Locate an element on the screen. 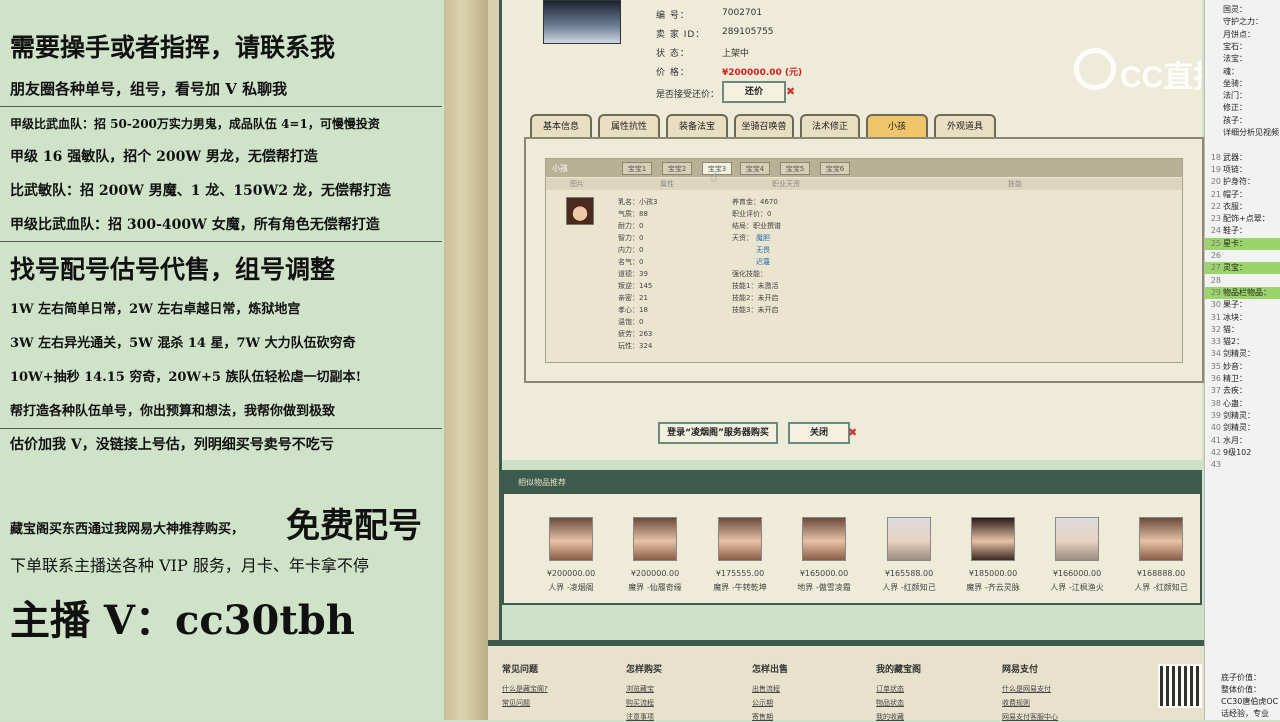  stat-fatigue: 疲劳：263 is located at coordinates (635, 334).